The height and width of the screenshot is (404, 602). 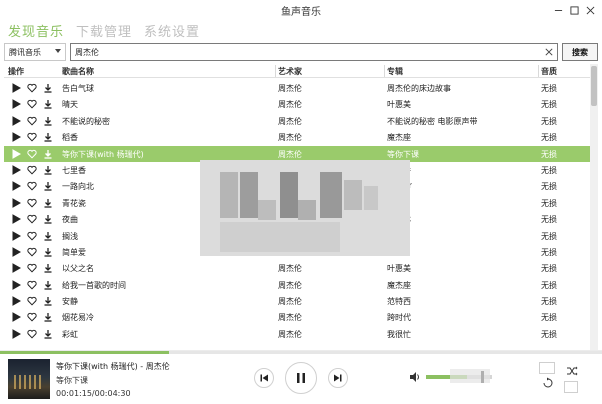 I want to click on table-scrollbar, so click(x=594, y=207).